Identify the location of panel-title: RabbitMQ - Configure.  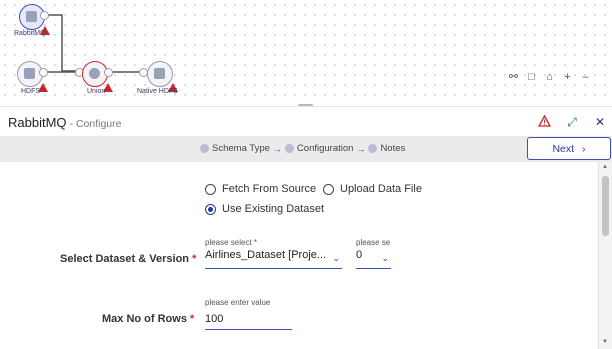
(64, 122).